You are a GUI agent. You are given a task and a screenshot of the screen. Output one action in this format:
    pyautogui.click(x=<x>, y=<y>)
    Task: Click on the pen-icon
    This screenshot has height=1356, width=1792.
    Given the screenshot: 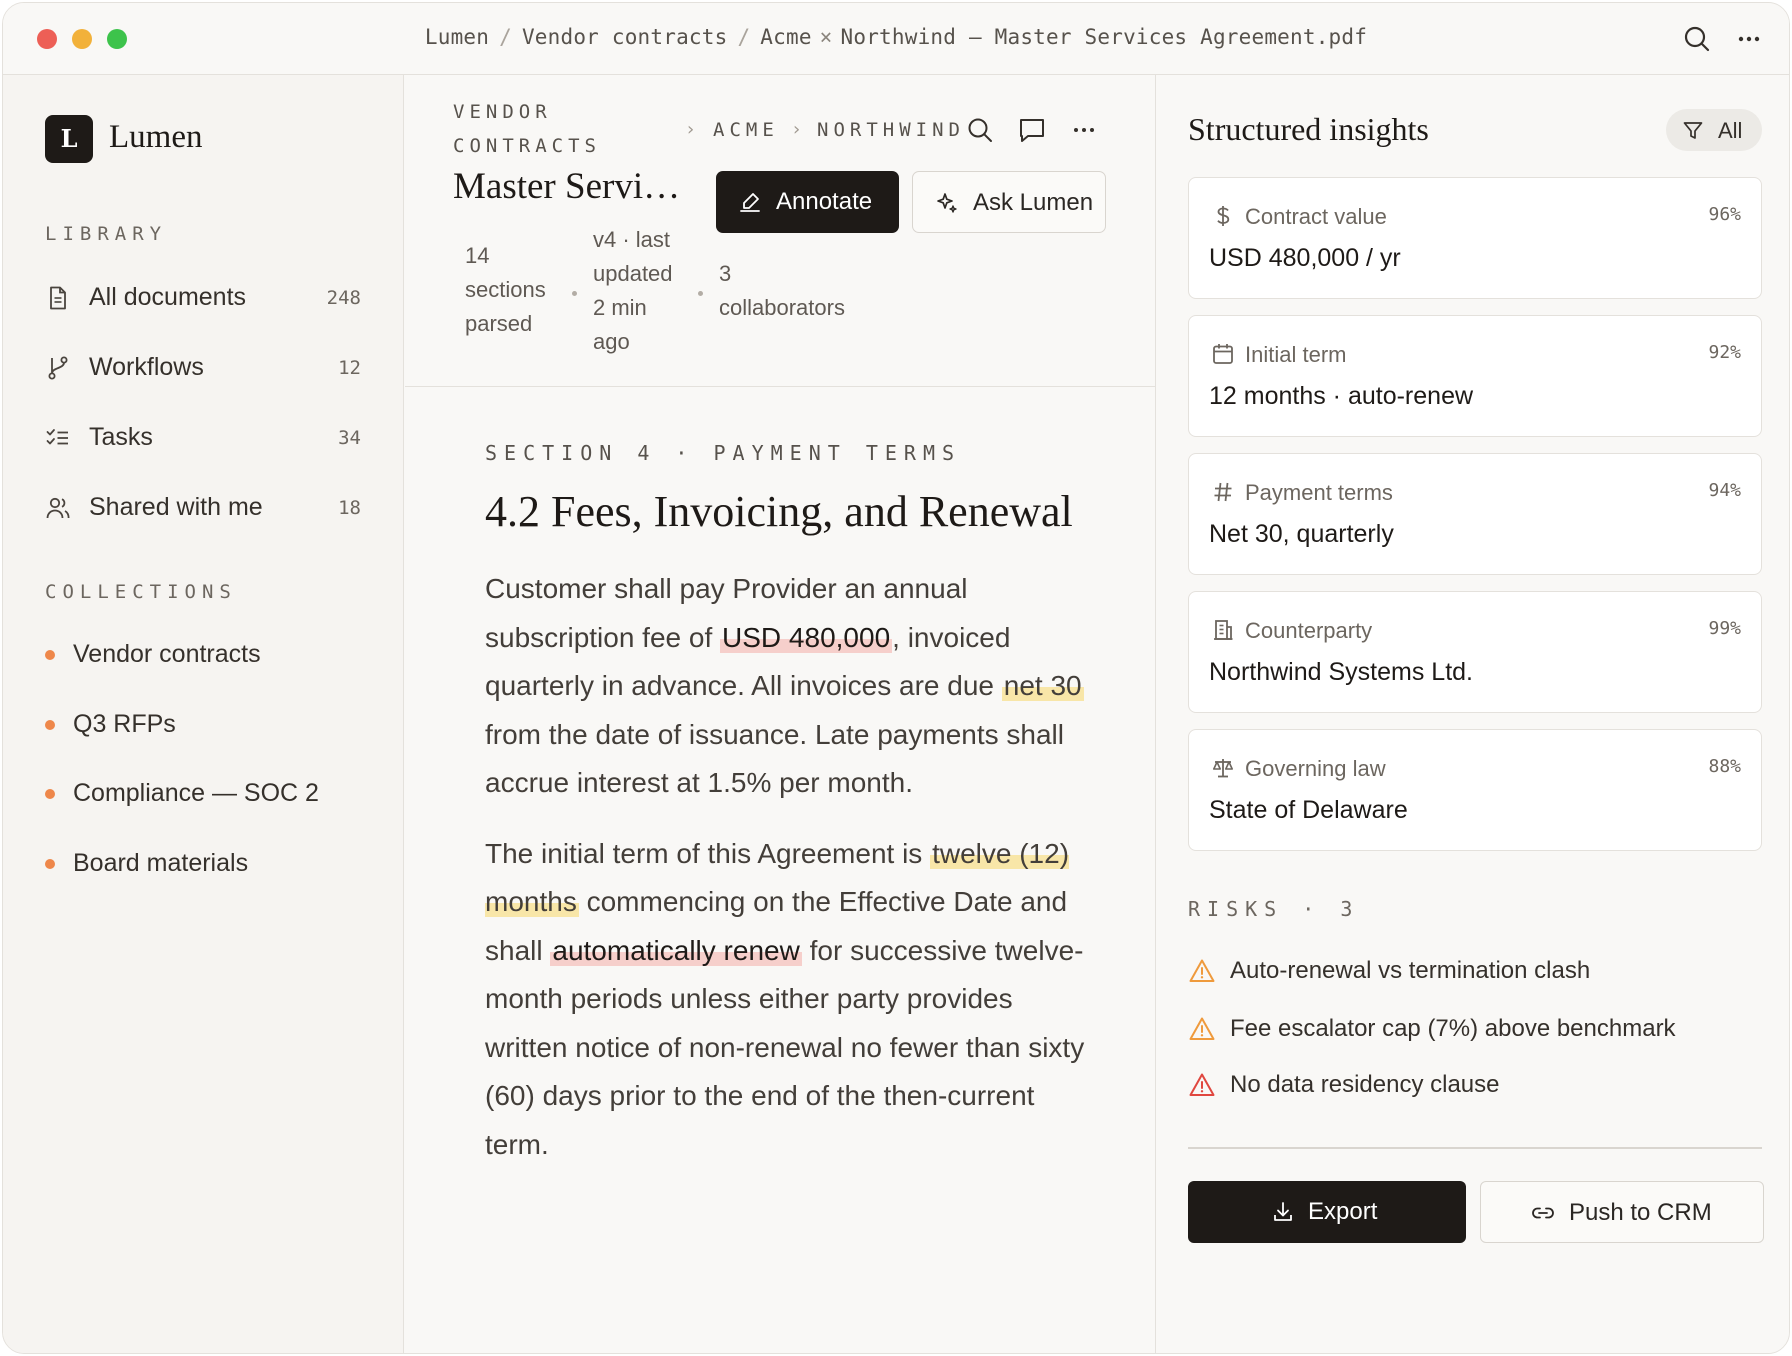 What is the action you would take?
    pyautogui.click(x=750, y=202)
    